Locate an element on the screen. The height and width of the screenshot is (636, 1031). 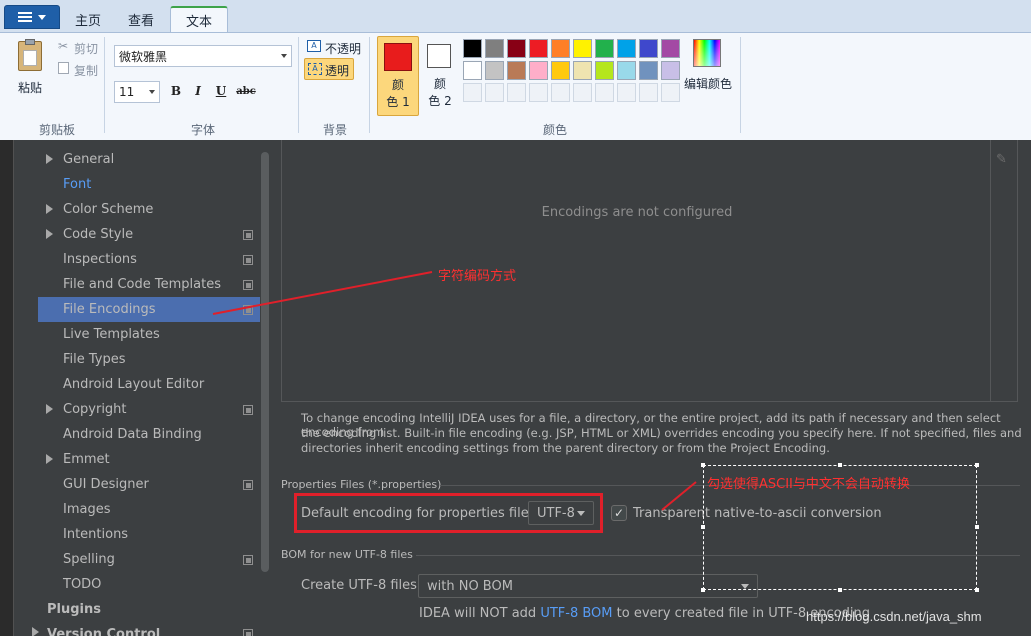
underline-button: U is located at coordinates (221, 91).